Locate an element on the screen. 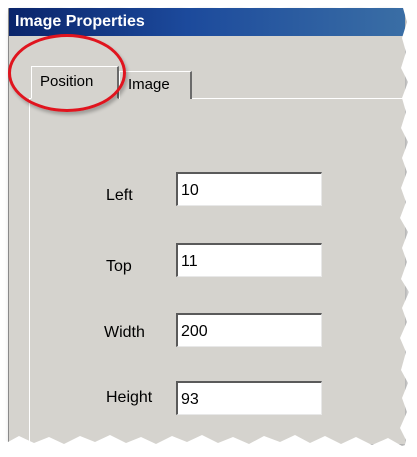 The height and width of the screenshot is (457, 417). height-input is located at coordinates (249, 398).